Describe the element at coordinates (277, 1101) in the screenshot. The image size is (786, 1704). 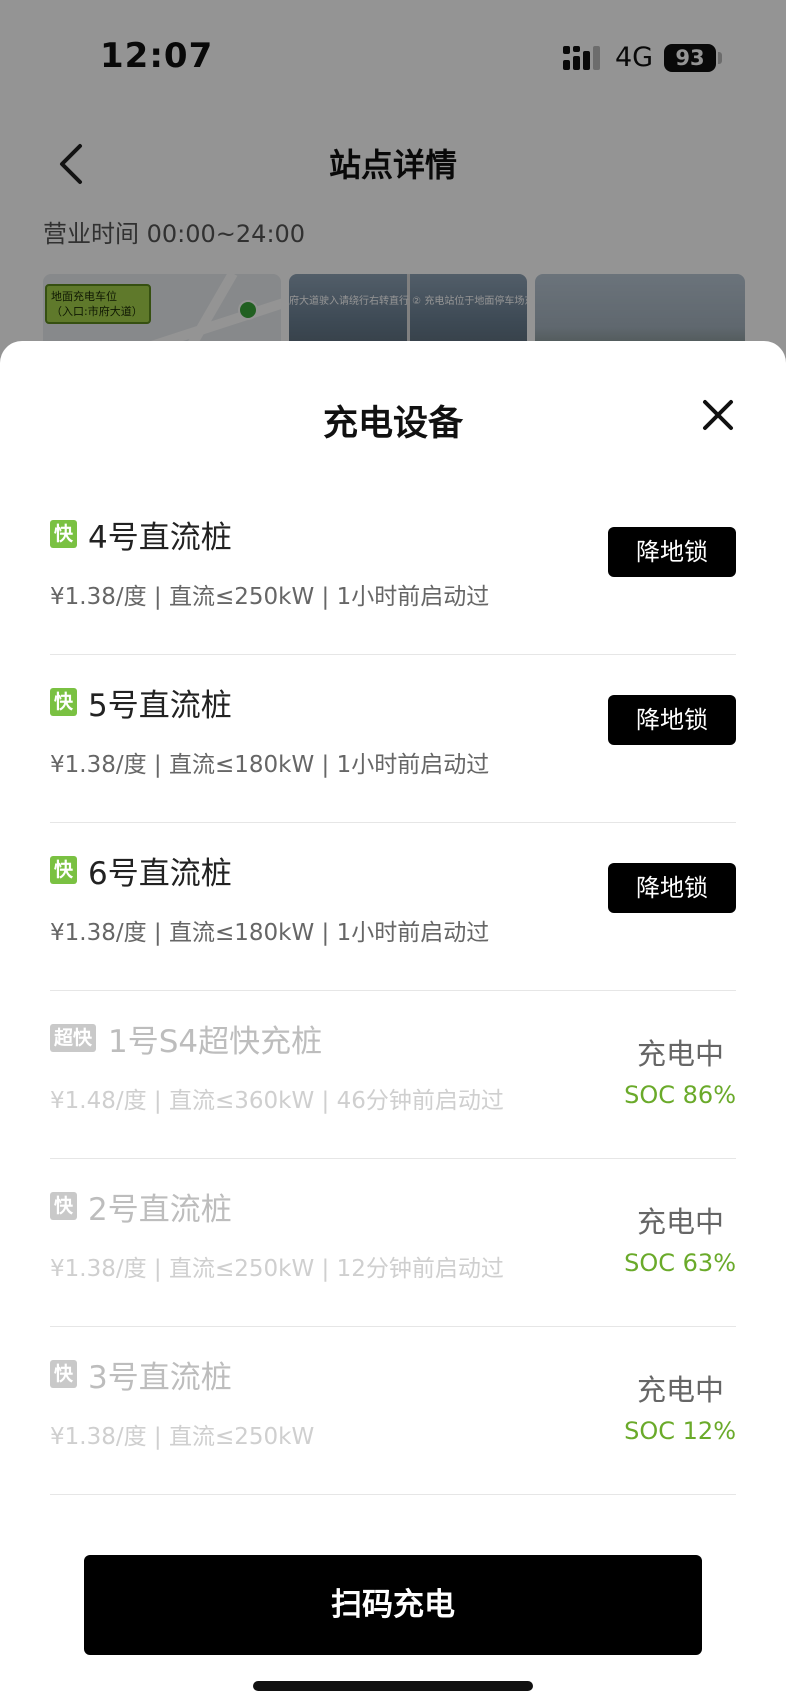
I see `pile-info: ¥1.48/度 | 直流≤360kW | 46分钟前启动过` at that location.